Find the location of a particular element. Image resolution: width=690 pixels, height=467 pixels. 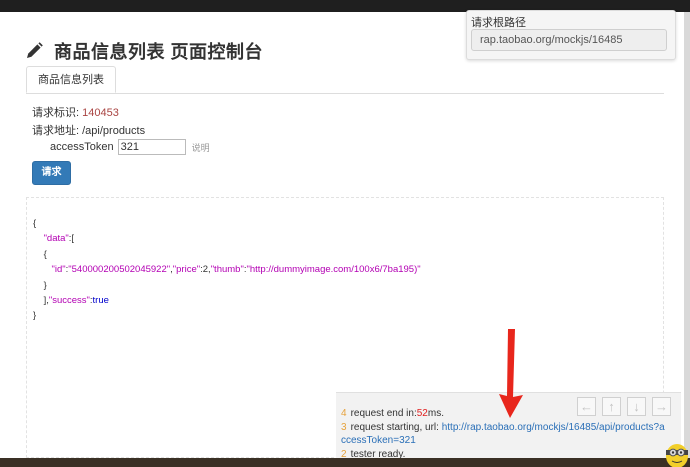

json-line: "data":[ is located at coordinates (59, 239).